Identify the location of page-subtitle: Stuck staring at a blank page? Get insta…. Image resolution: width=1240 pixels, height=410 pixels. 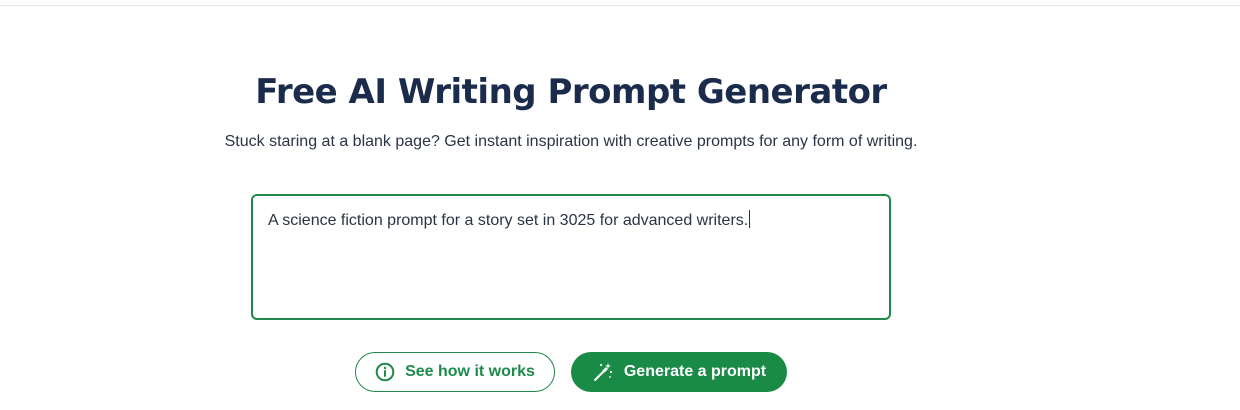
(571, 141).